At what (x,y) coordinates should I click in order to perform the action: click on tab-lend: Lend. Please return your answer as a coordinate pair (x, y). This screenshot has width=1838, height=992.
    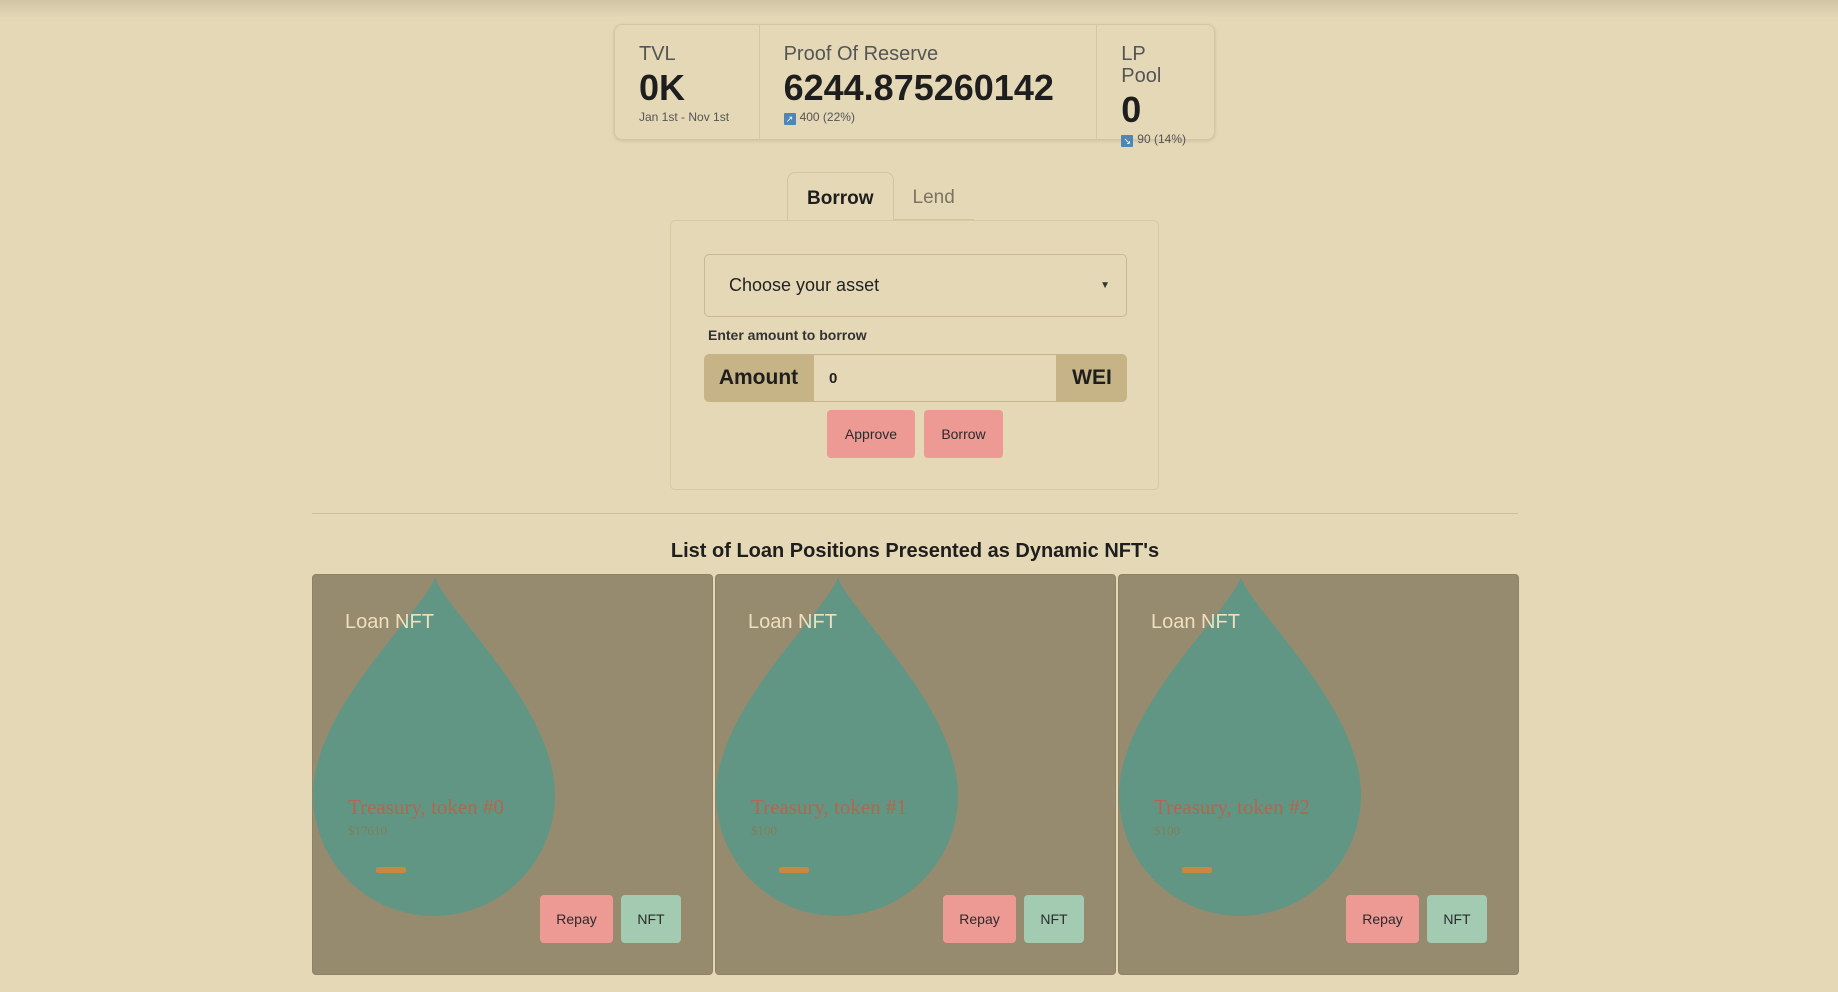
    Looking at the image, I should click on (933, 196).